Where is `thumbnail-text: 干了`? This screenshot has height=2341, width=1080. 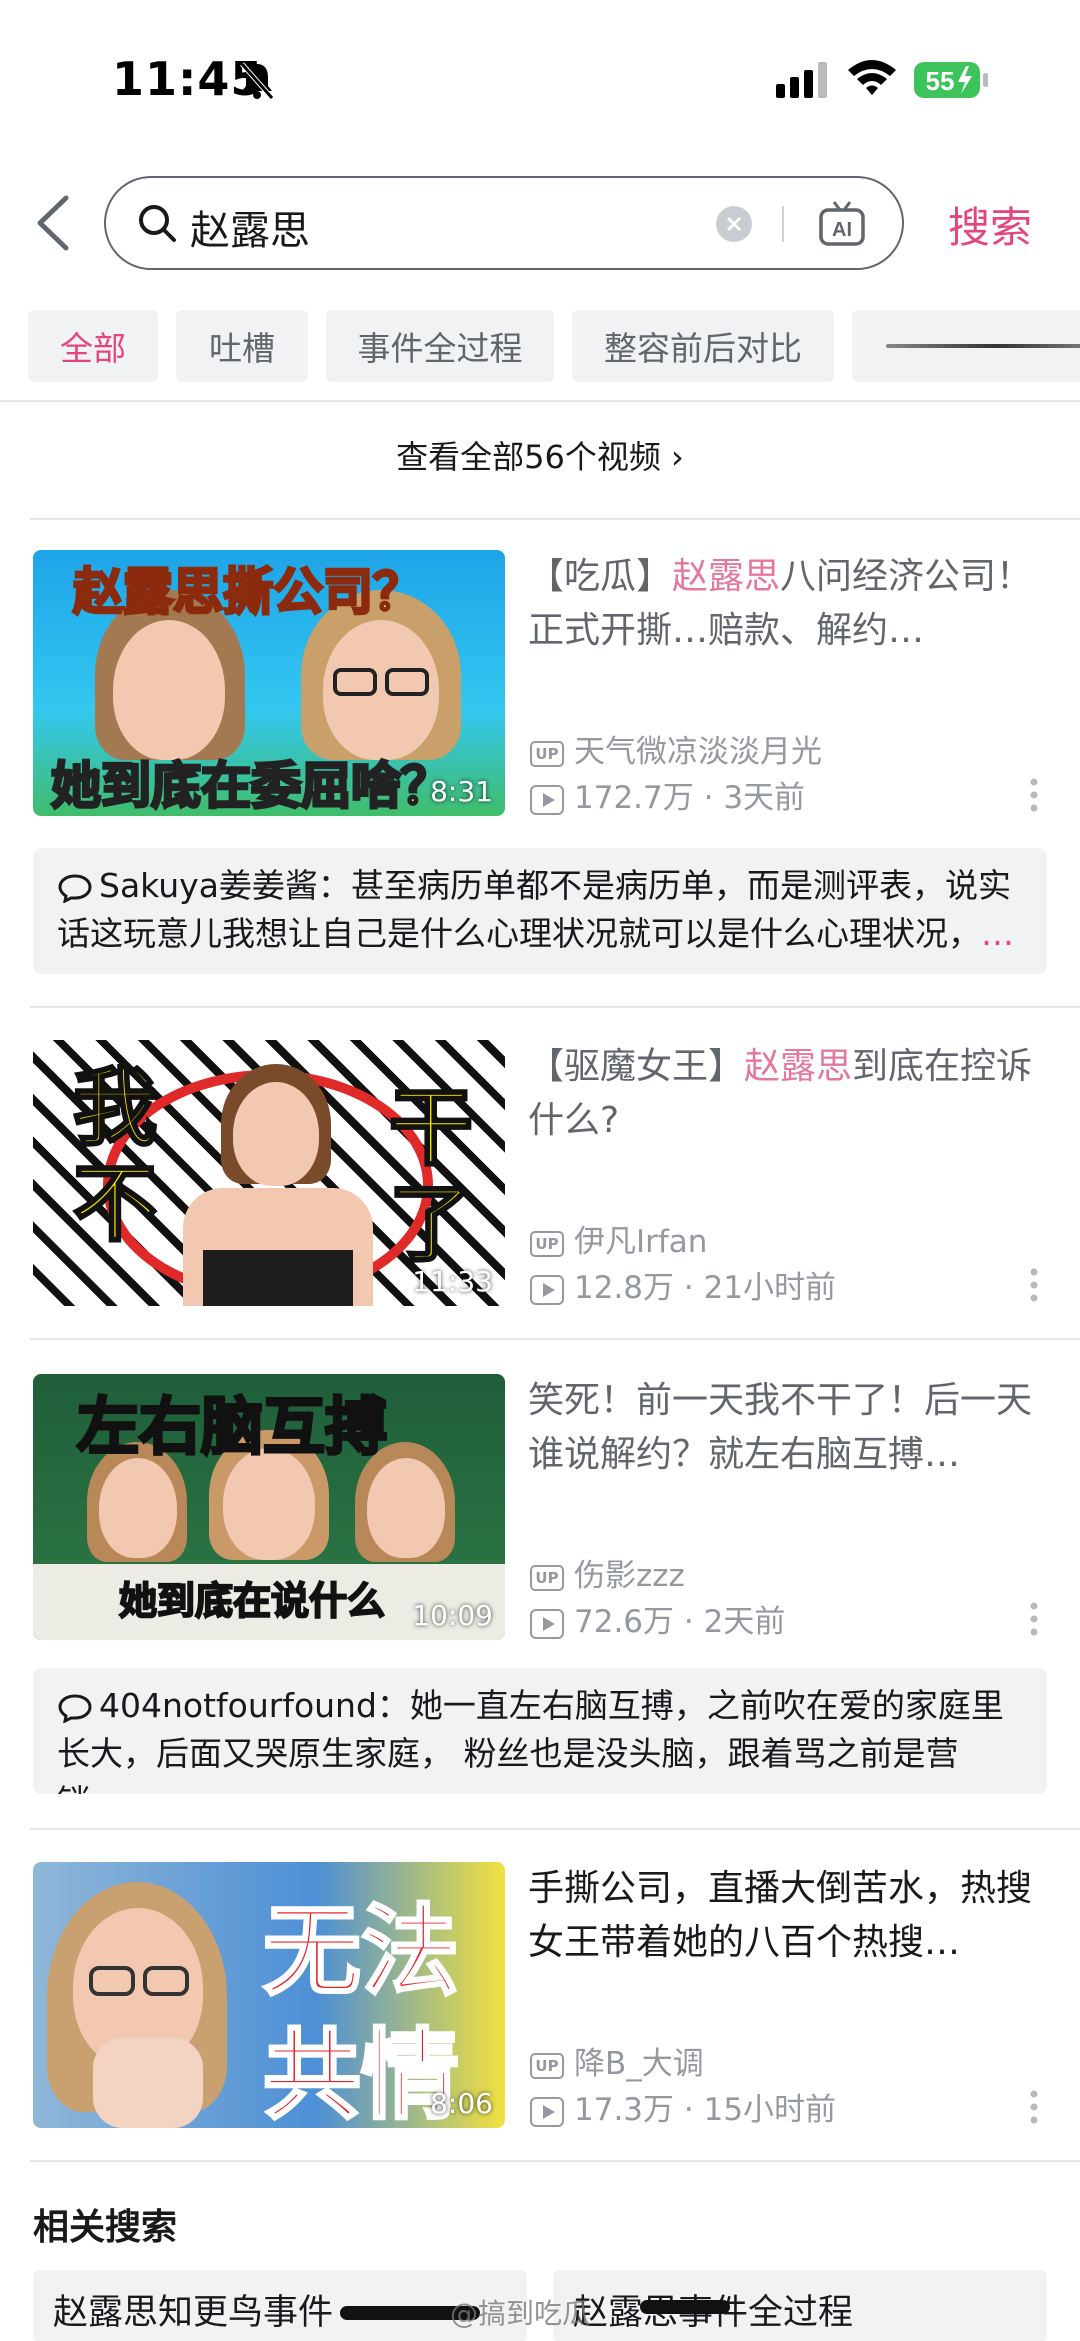
thumbnail-text: 干了 is located at coordinates (433, 1176).